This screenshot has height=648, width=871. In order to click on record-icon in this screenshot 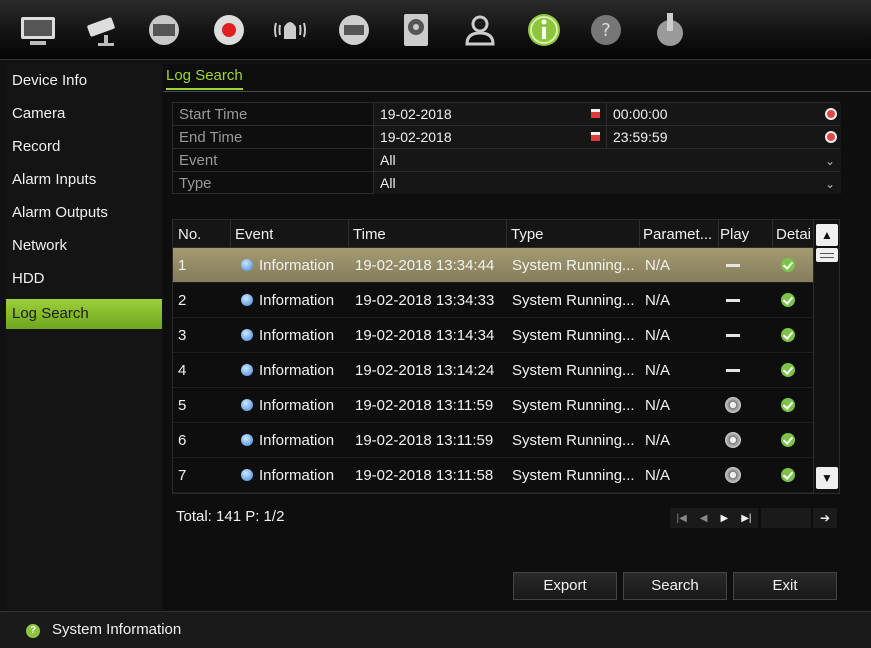, I will do `click(229, 30)`.